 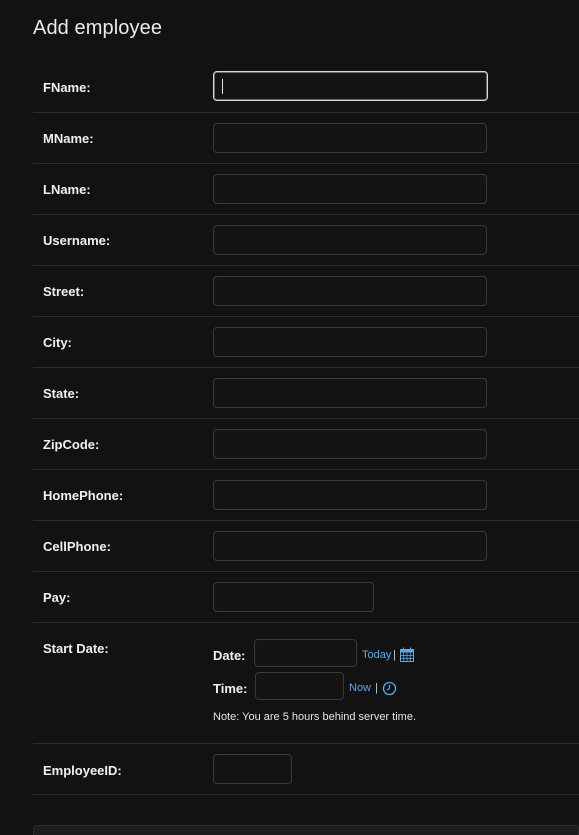 What do you see at coordinates (376, 655) in the screenshot?
I see `today-link: Today` at bounding box center [376, 655].